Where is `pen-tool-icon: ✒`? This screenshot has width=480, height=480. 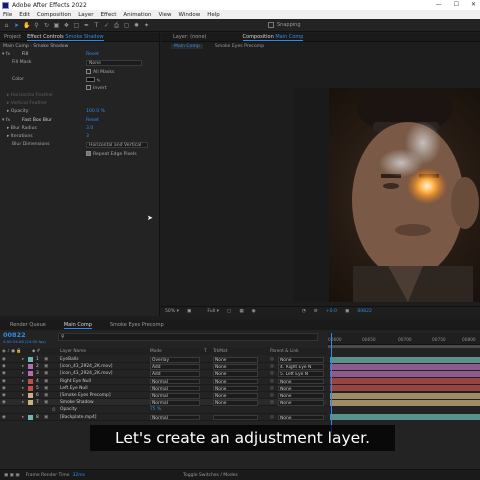 pen-tool-icon: ✒ is located at coordinates (86, 25).